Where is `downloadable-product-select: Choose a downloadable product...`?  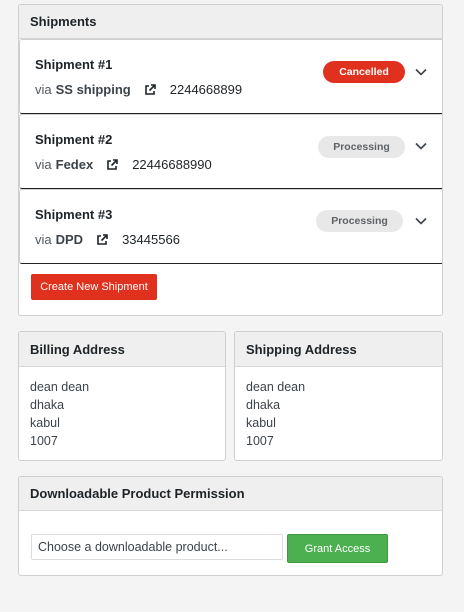 downloadable-product-select: Choose a downloadable product... is located at coordinates (157, 547).